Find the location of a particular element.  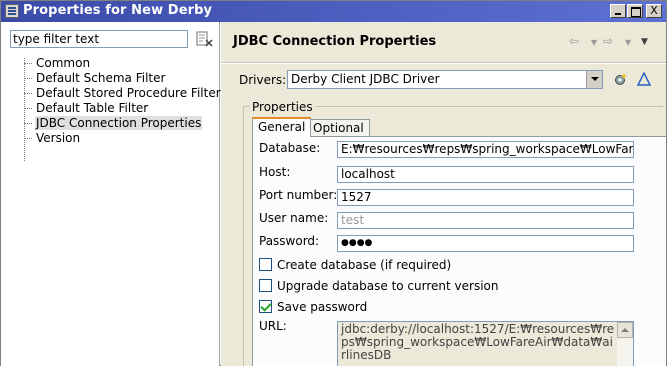

tree-item-common: Common is located at coordinates (121, 63).